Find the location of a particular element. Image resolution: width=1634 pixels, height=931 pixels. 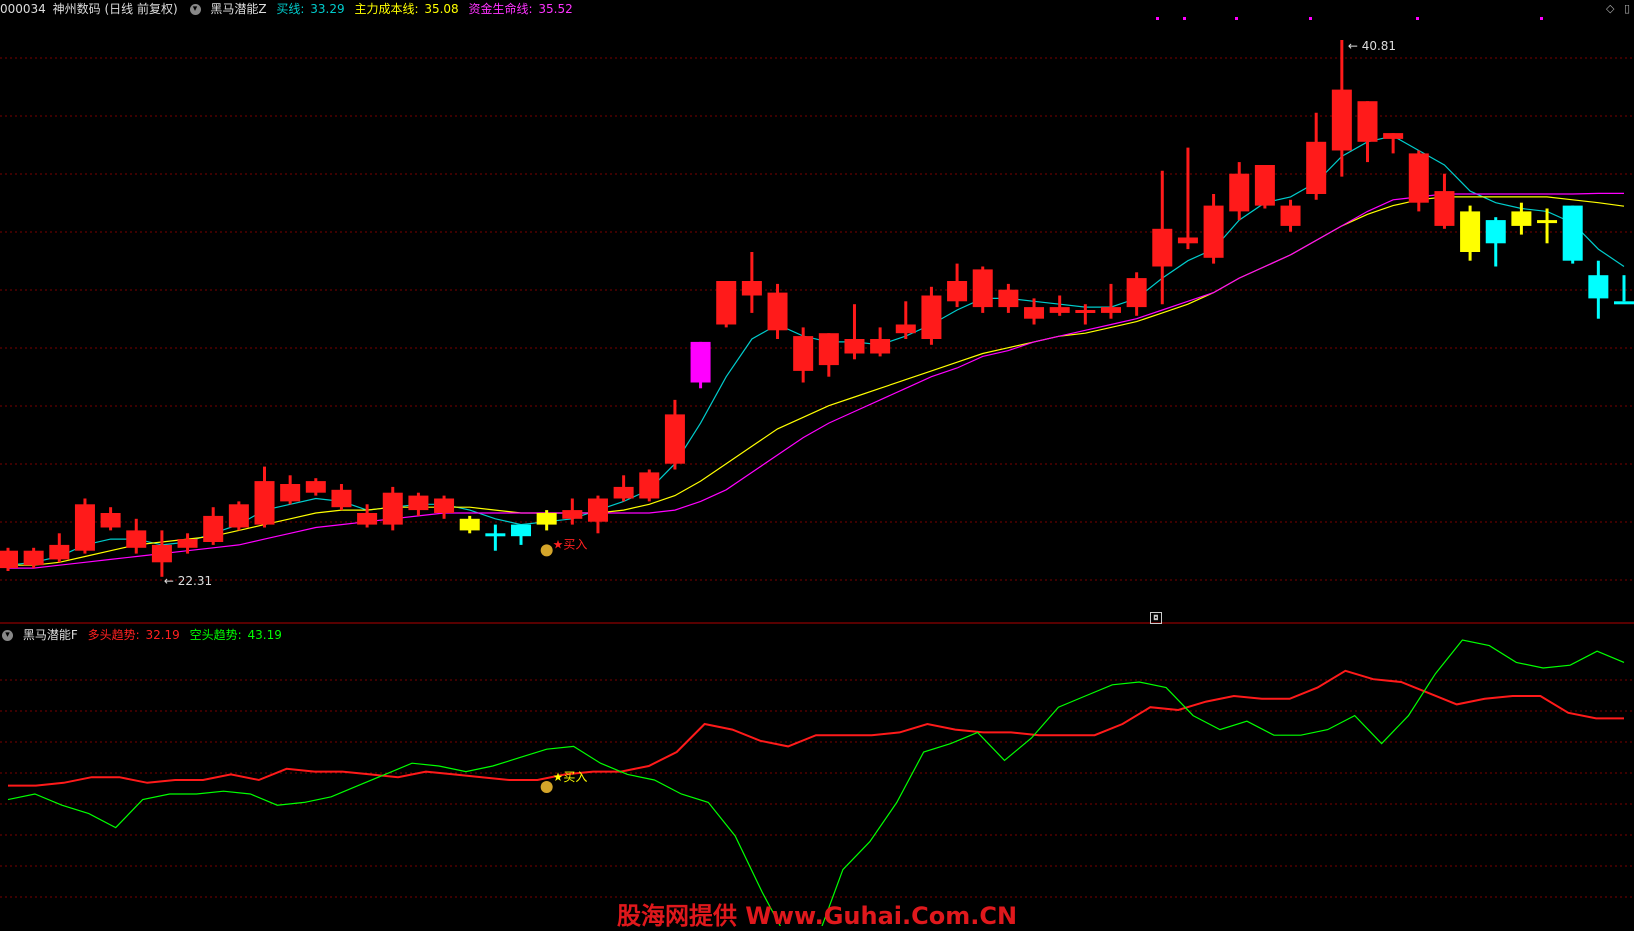

indicator-name: 黑马潜能Z is located at coordinates (238, 9).